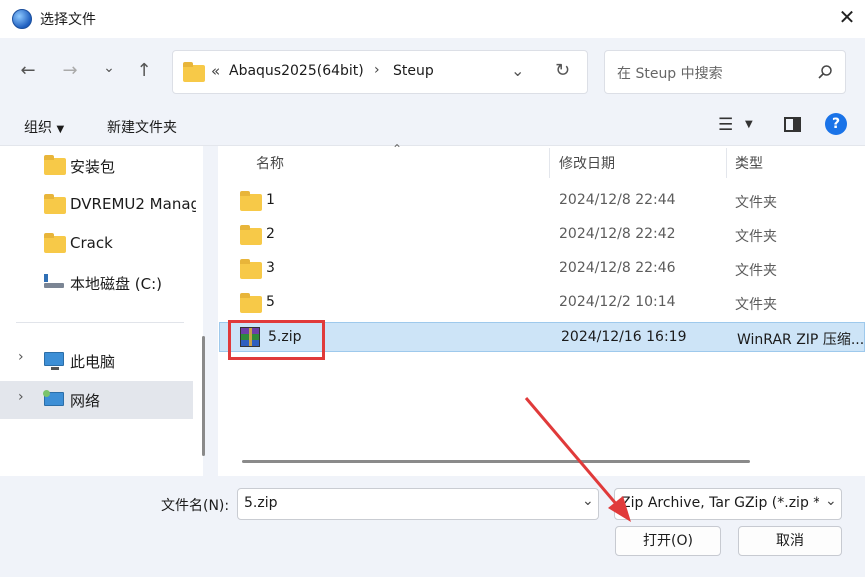 The image size is (865, 577). Describe the element at coordinates (577, 459) in the screenshot. I see `annotation-arrow` at that location.